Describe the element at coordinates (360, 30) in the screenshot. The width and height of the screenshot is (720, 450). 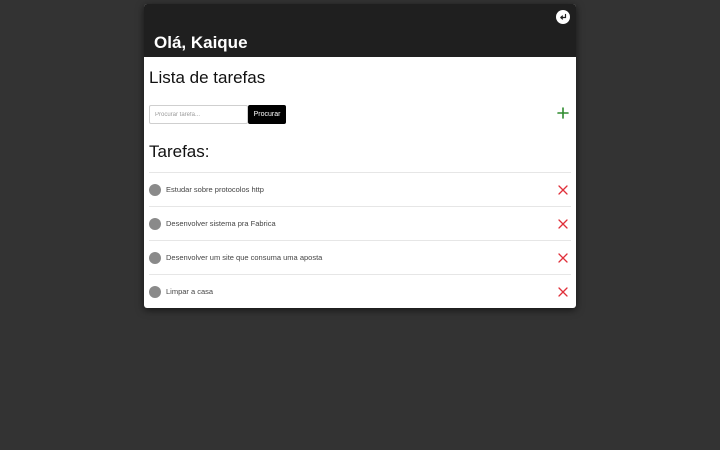
I see `app-header: Olá, Kaique` at that location.